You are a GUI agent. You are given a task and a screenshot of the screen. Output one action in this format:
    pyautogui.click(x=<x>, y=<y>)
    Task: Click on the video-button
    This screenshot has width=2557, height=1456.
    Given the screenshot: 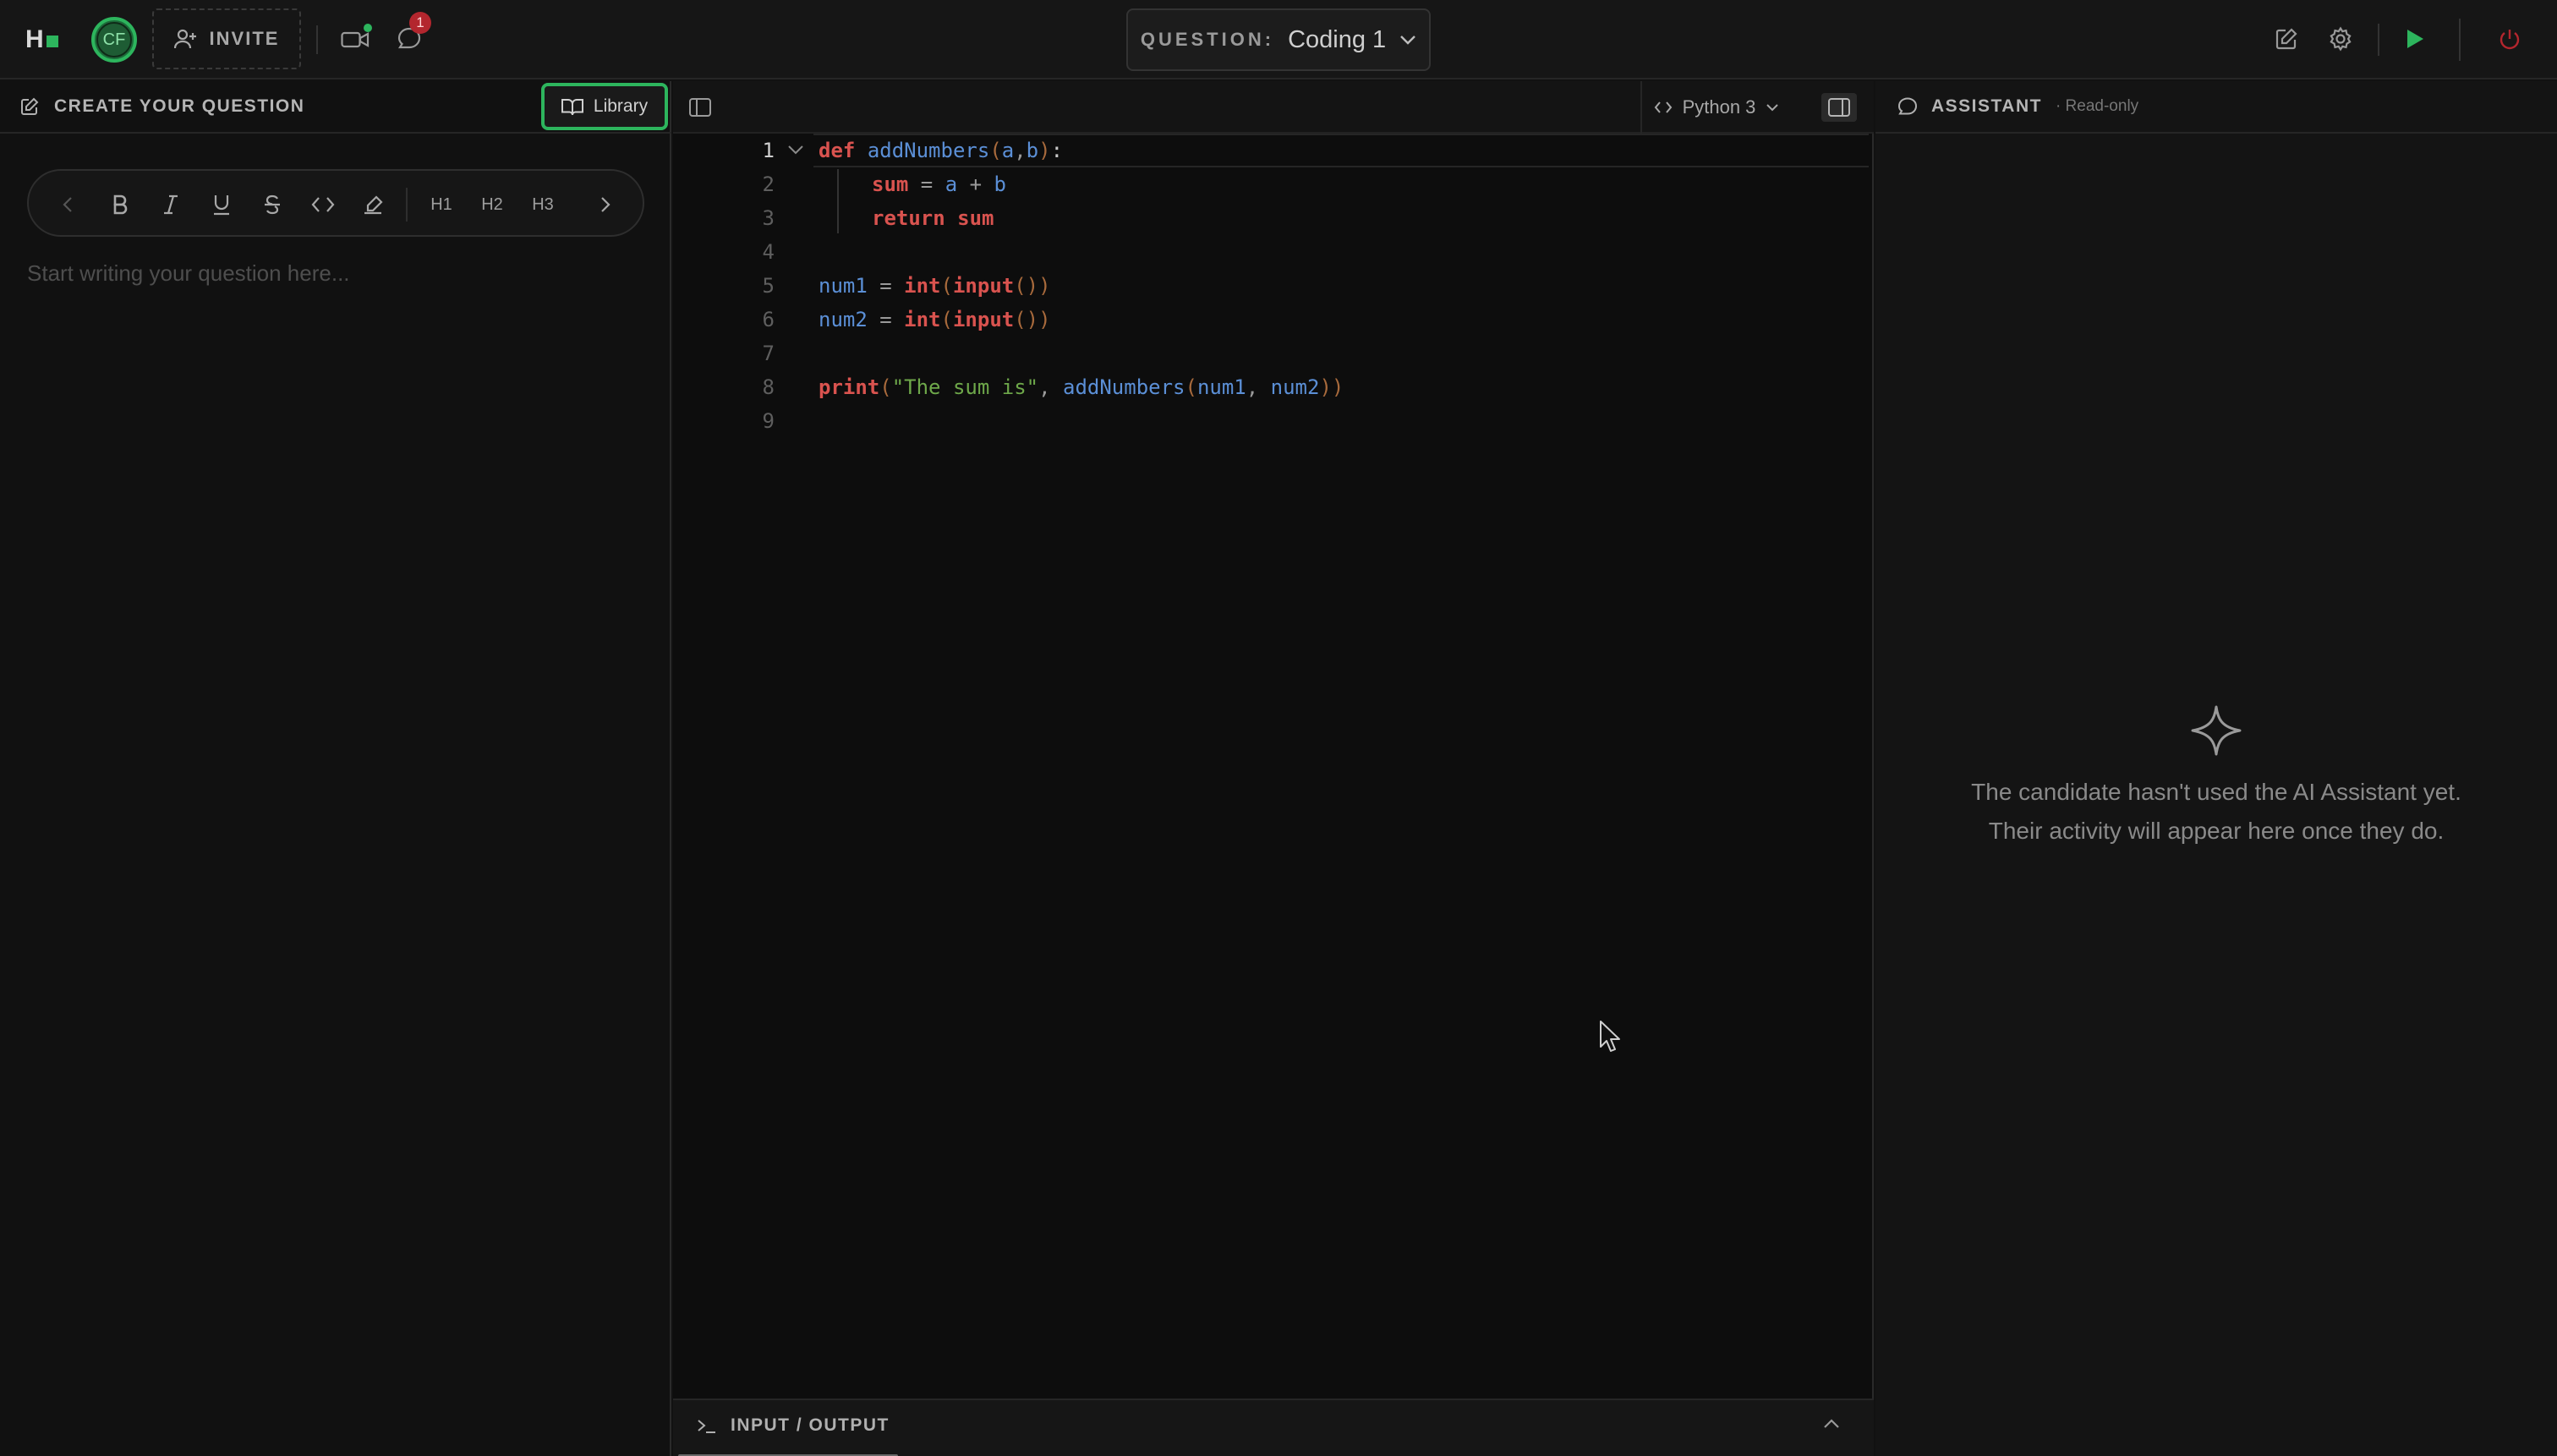 What is the action you would take?
    pyautogui.click(x=356, y=38)
    